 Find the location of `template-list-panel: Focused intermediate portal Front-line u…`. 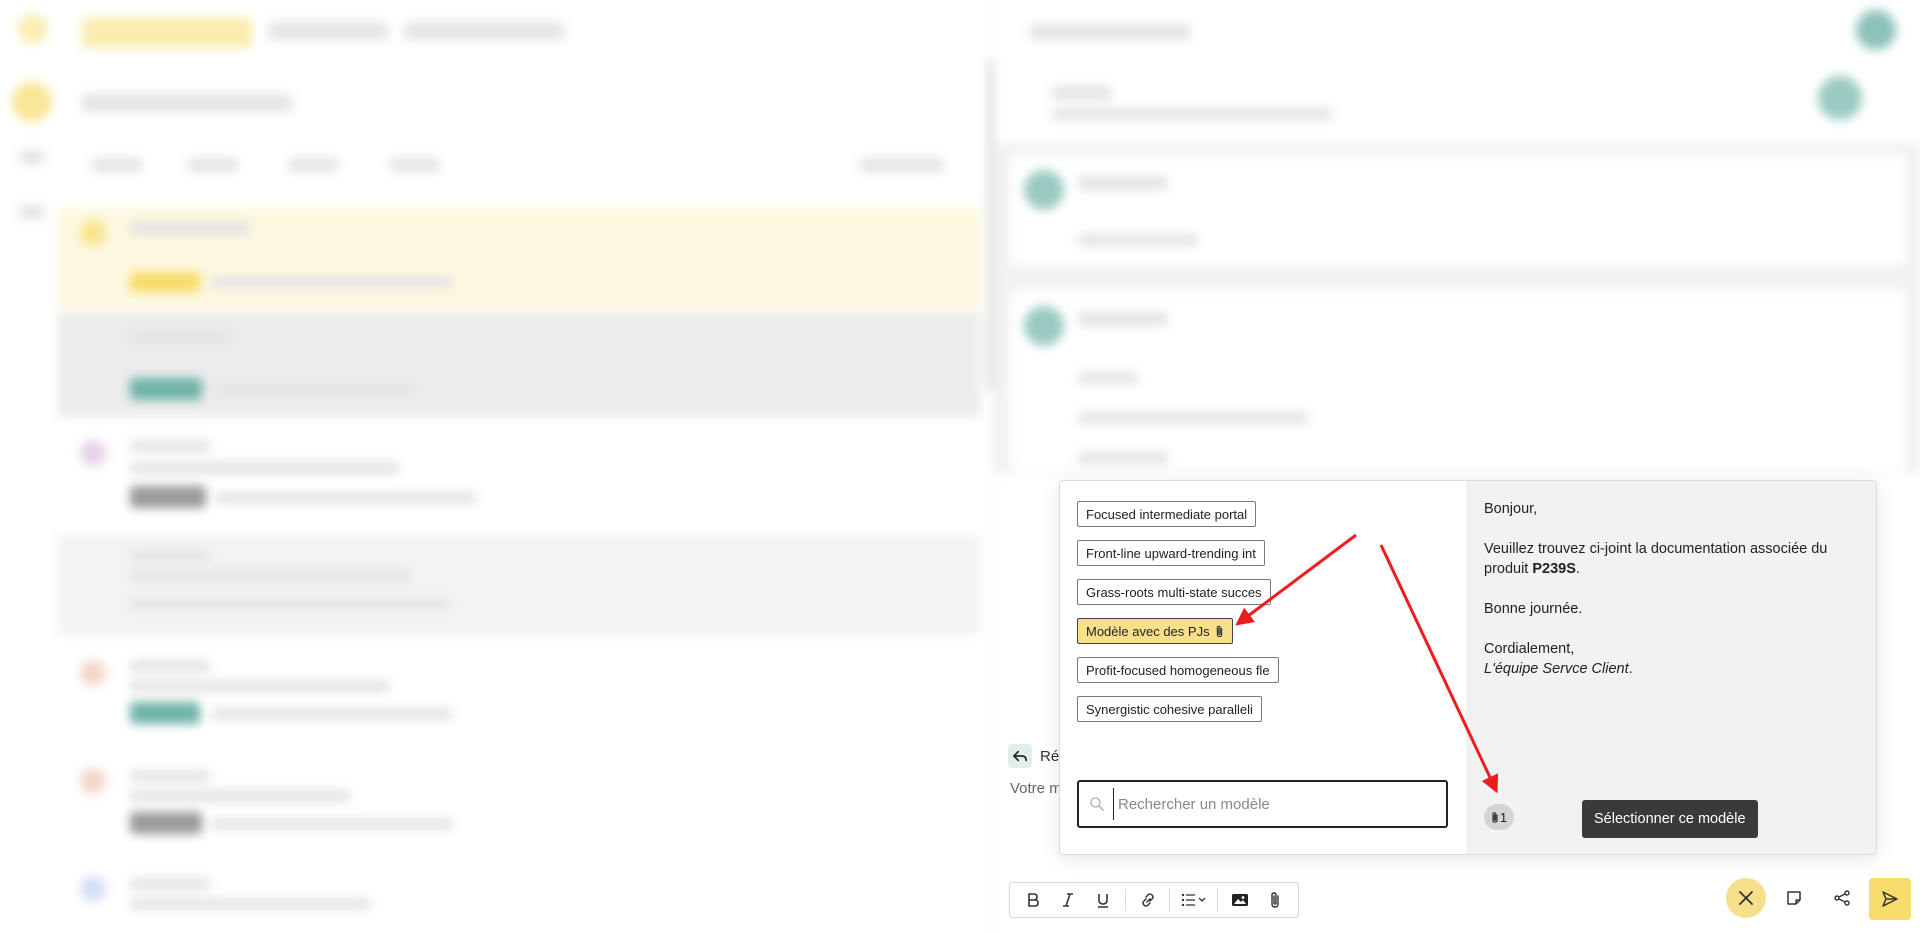

template-list-panel: Focused intermediate portal Front-line u… is located at coordinates (1263, 667).